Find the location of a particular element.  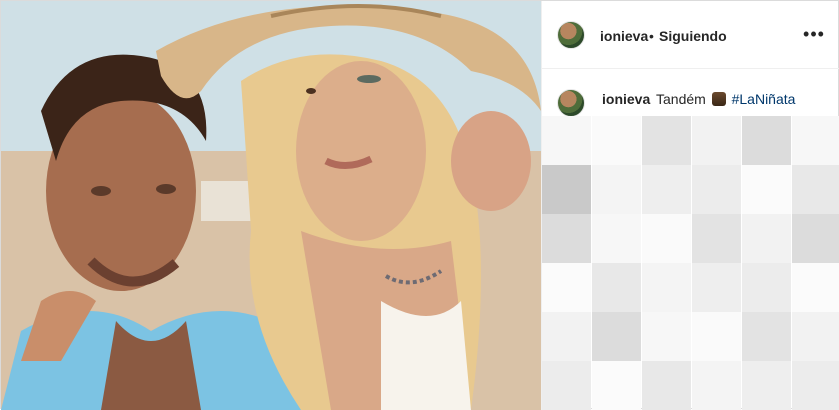

caption-body: Tandém is located at coordinates (681, 99).